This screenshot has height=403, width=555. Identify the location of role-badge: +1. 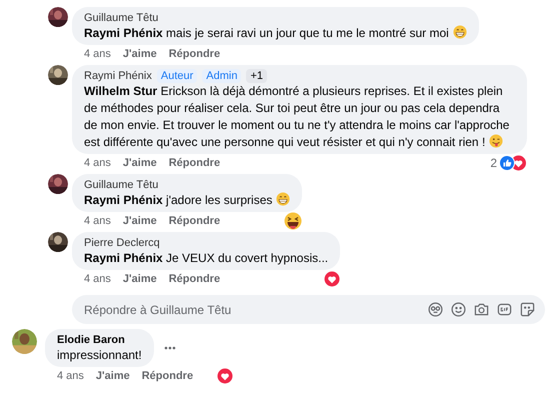
(257, 76).